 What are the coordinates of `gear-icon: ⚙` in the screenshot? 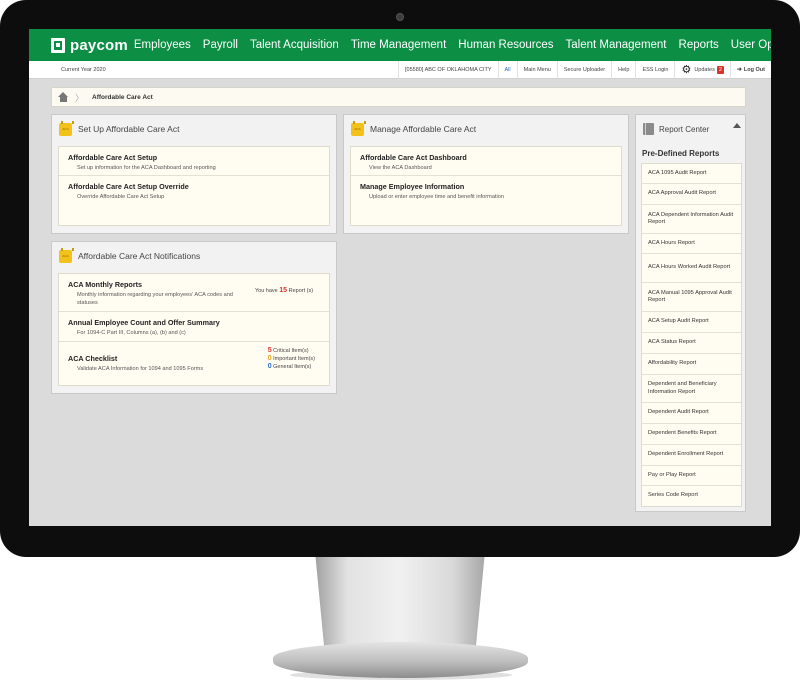 It's located at (686, 70).